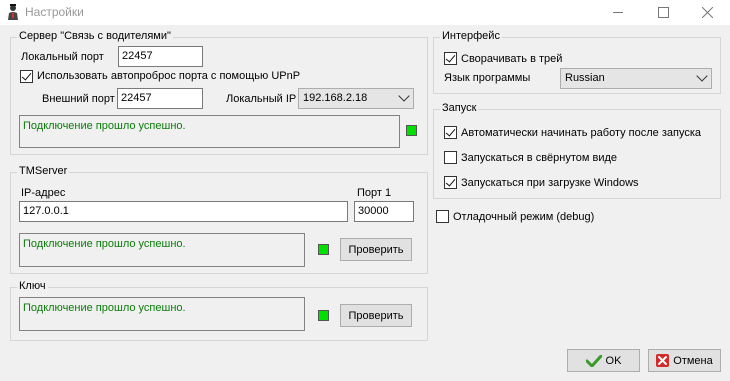 This screenshot has height=381, width=730. Describe the element at coordinates (335, 98) in the screenshot. I see `local-ip-value: 192.168.2.18` at that location.